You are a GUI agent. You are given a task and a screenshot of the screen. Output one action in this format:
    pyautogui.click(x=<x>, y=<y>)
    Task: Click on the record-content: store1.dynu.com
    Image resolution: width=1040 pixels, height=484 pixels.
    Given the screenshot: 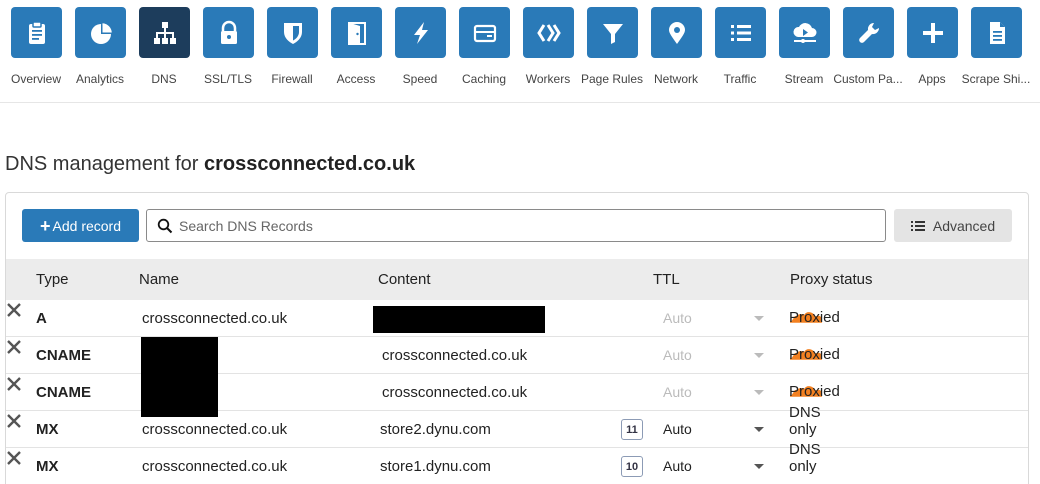 What is the action you would take?
    pyautogui.click(x=435, y=466)
    